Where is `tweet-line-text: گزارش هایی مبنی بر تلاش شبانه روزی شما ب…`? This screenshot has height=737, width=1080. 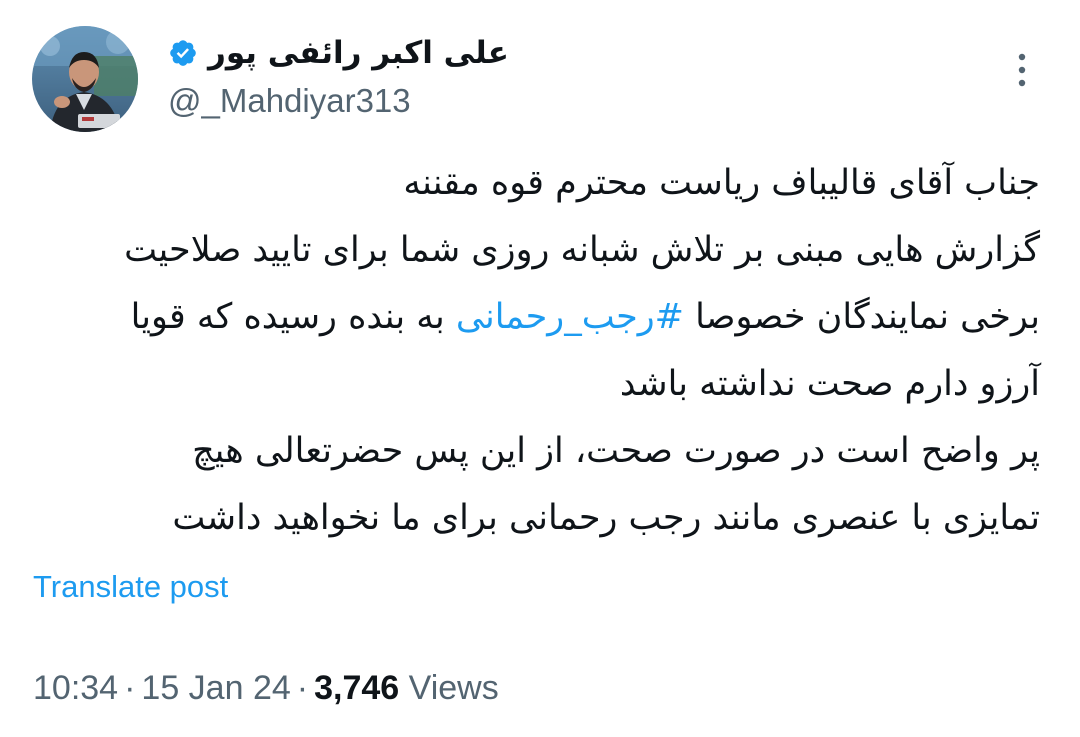 tweet-line-text: گزارش هایی مبنی بر تلاش شبانه روزی شما ب… is located at coordinates (582, 250).